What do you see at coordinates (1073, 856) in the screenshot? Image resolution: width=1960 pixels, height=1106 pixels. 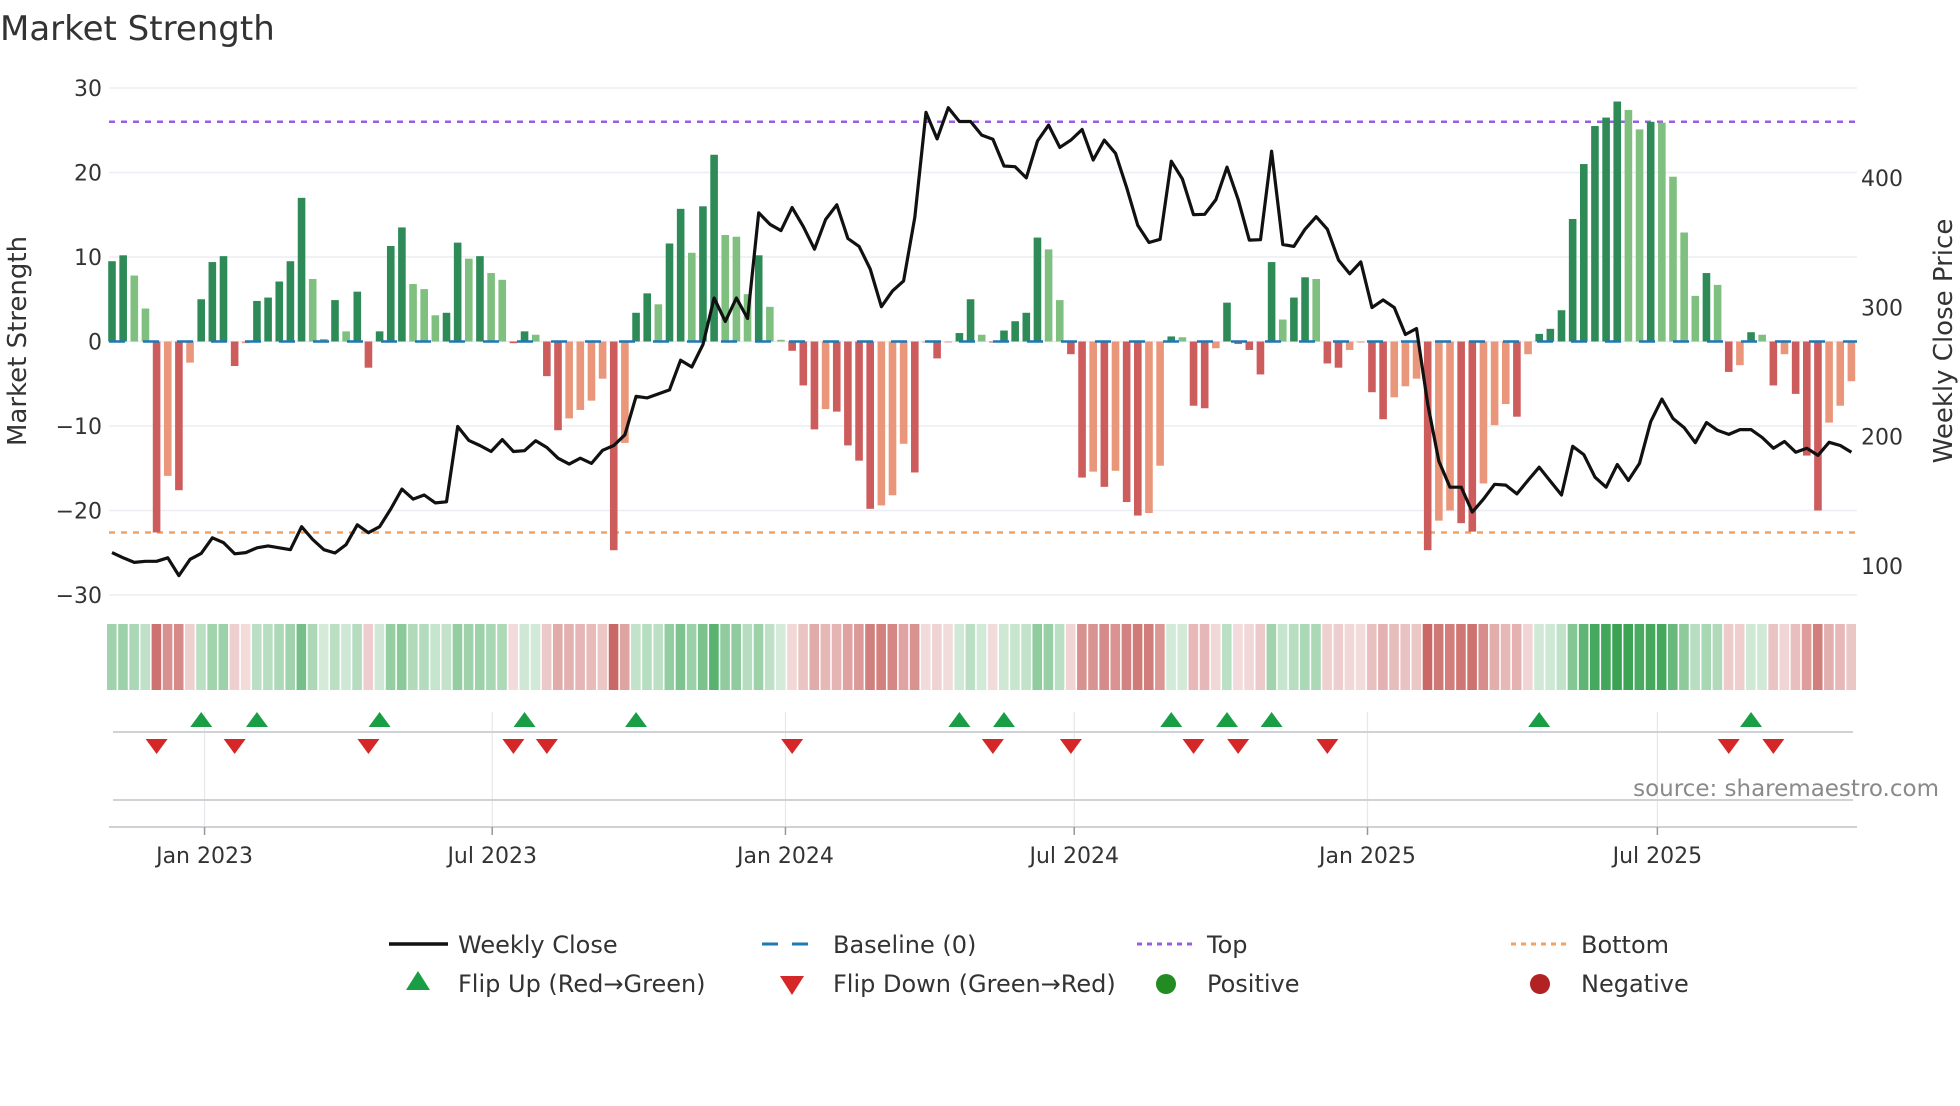 I see `x-tick-label: Jul 2024` at bounding box center [1073, 856].